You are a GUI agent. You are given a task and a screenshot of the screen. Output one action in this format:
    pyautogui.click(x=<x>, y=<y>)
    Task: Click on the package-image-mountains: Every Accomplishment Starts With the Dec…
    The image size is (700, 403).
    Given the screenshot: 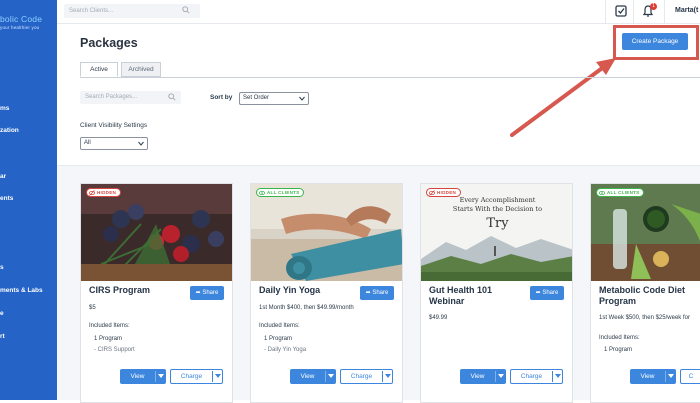 What is the action you would take?
    pyautogui.click(x=496, y=232)
    